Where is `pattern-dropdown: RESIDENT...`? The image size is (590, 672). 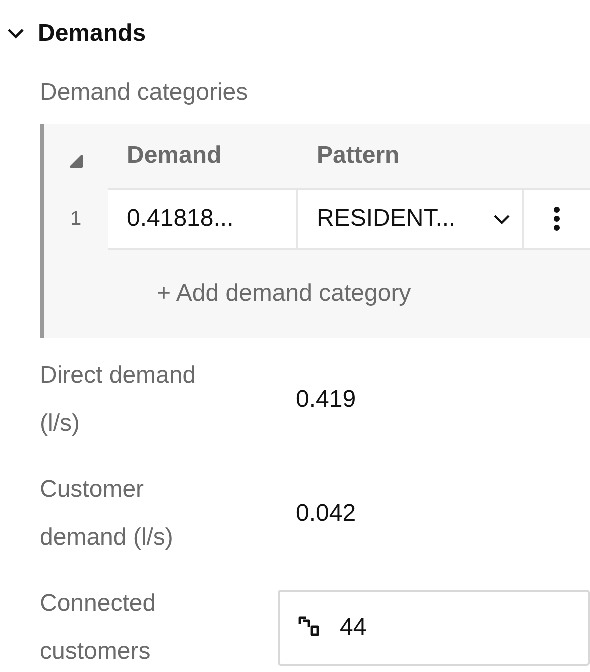 pattern-dropdown: RESIDENT... is located at coordinates (411, 219).